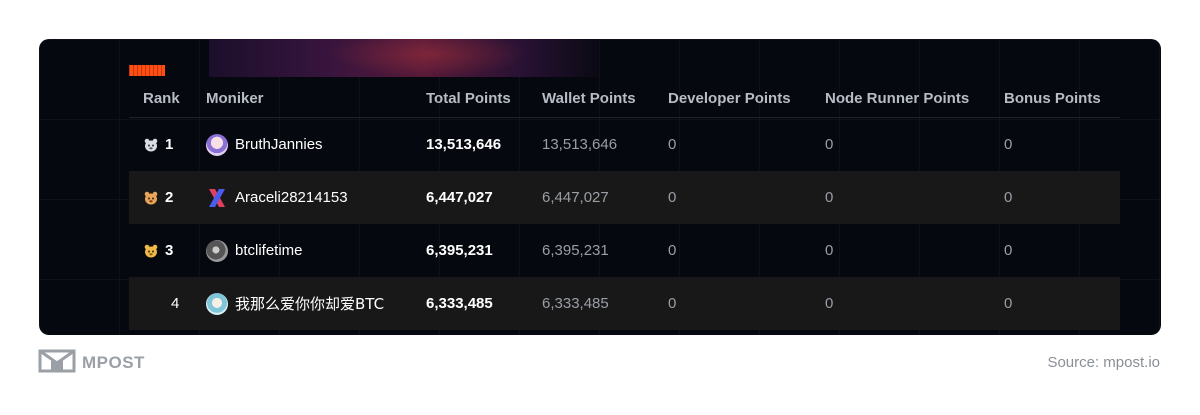 The width and height of the screenshot is (1200, 415). I want to click on column-header-wallet-points: Wallet Points, so click(589, 98).